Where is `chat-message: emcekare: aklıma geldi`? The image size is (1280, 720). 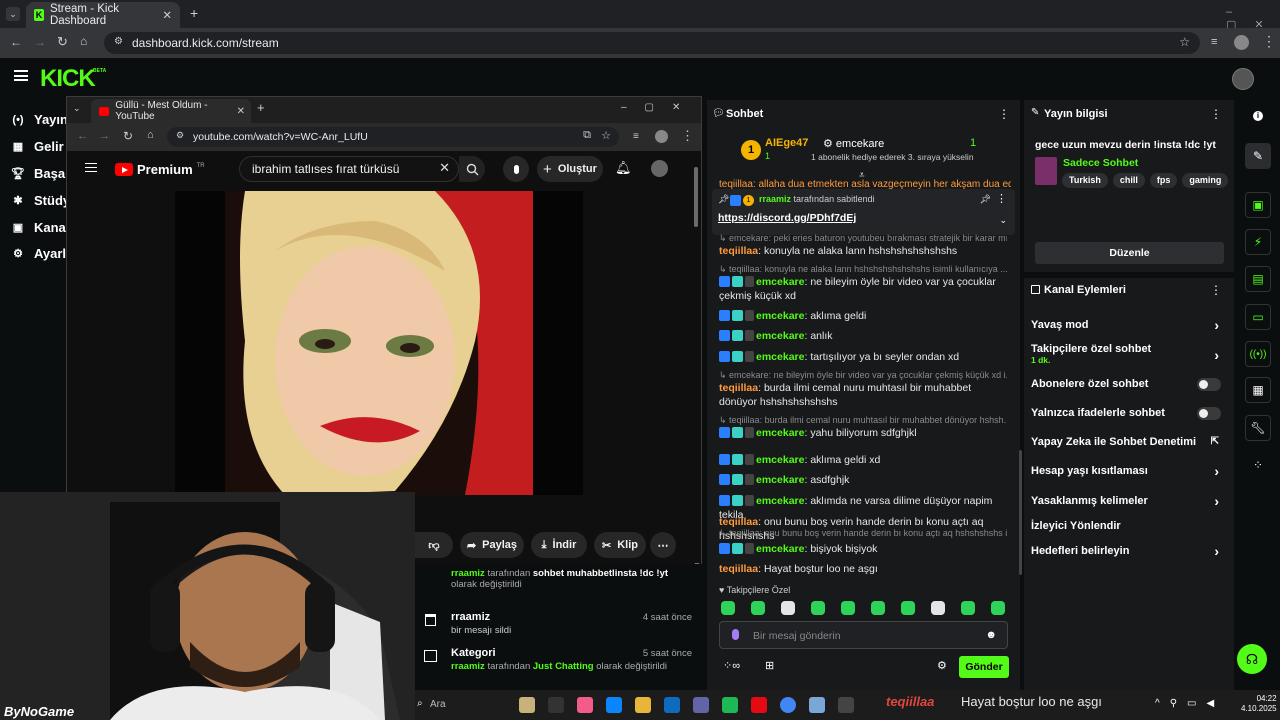 chat-message: emcekare: aklıma geldi is located at coordinates (865, 316).